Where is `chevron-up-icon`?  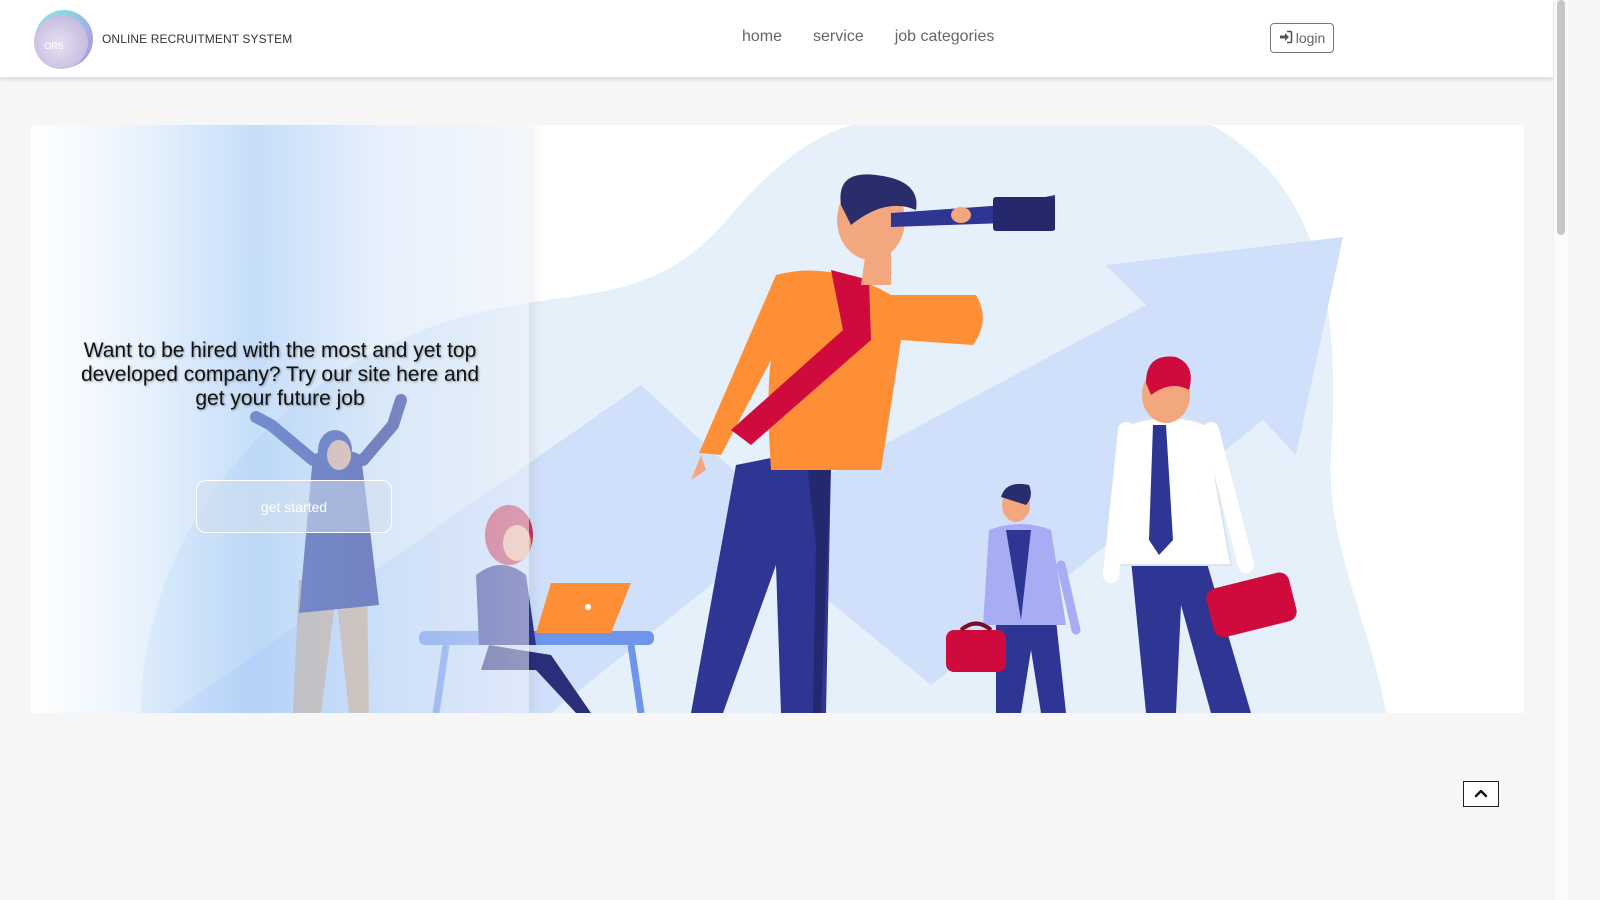 chevron-up-icon is located at coordinates (1481, 794).